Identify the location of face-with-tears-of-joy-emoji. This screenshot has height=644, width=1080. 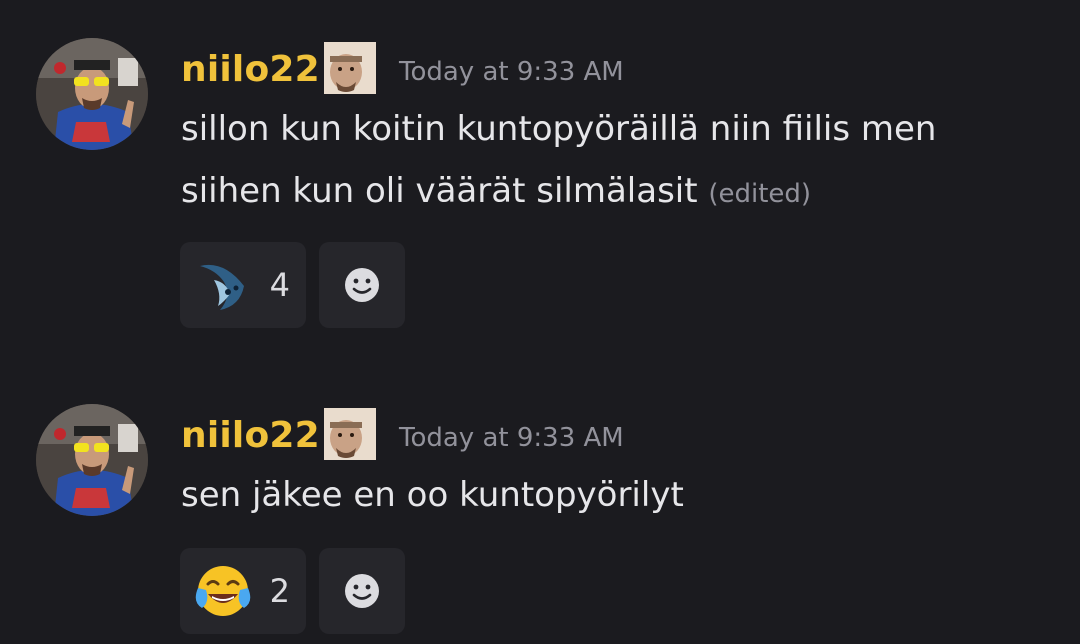
(223, 591).